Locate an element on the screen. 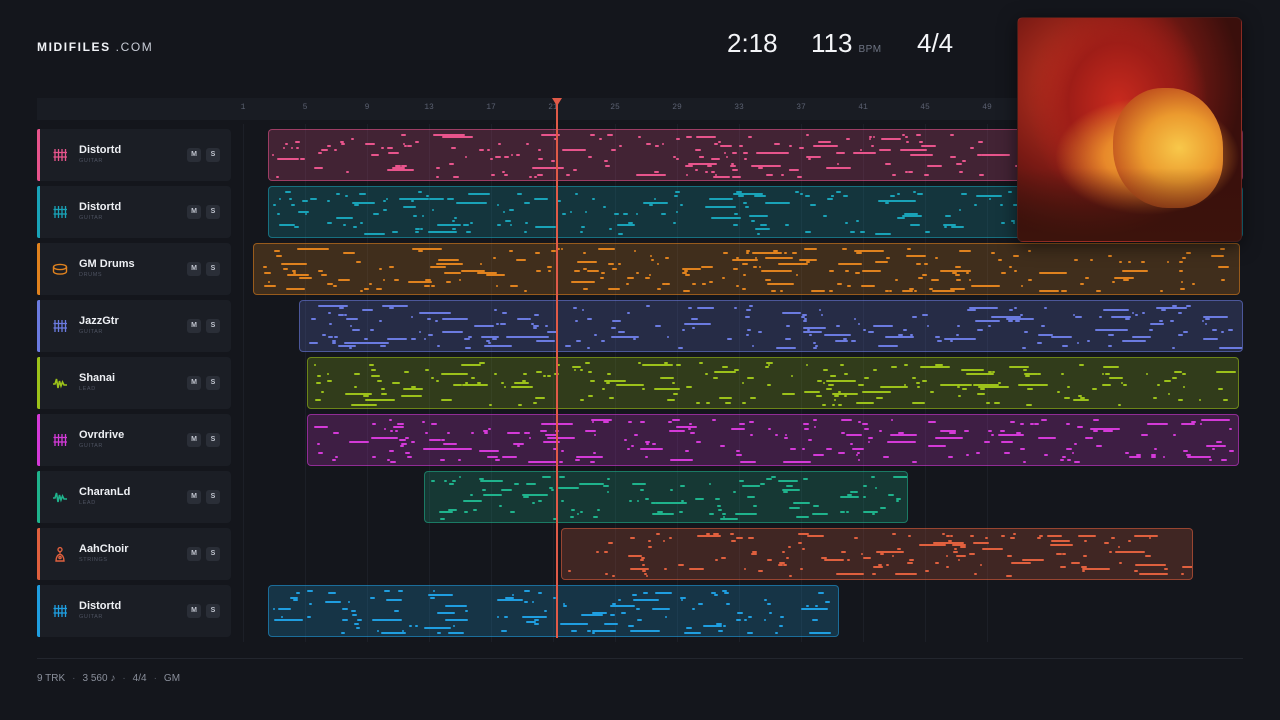 This screenshot has height=720, width=1280. track-header: CharanLd LEAD M S is located at coordinates (134, 497).